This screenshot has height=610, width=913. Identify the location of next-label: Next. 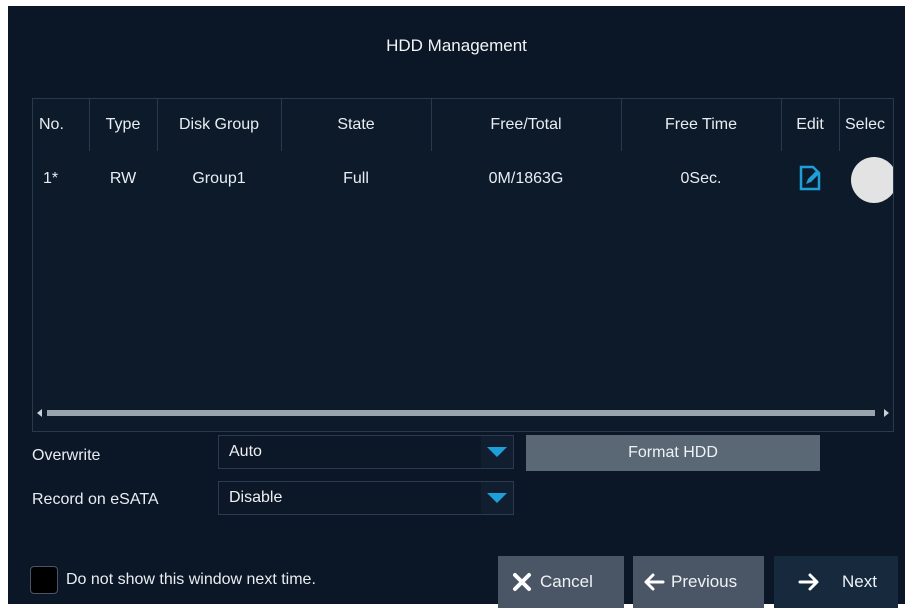
(859, 581).